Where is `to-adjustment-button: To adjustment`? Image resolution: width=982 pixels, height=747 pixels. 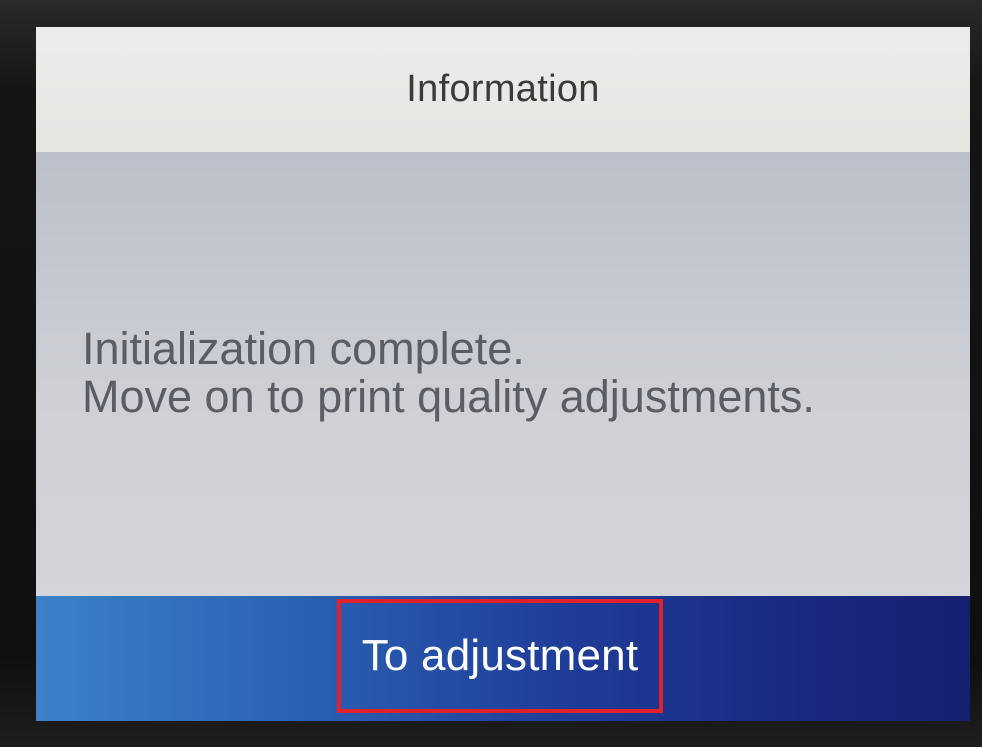
to-adjustment-button: To adjustment is located at coordinates (500, 656).